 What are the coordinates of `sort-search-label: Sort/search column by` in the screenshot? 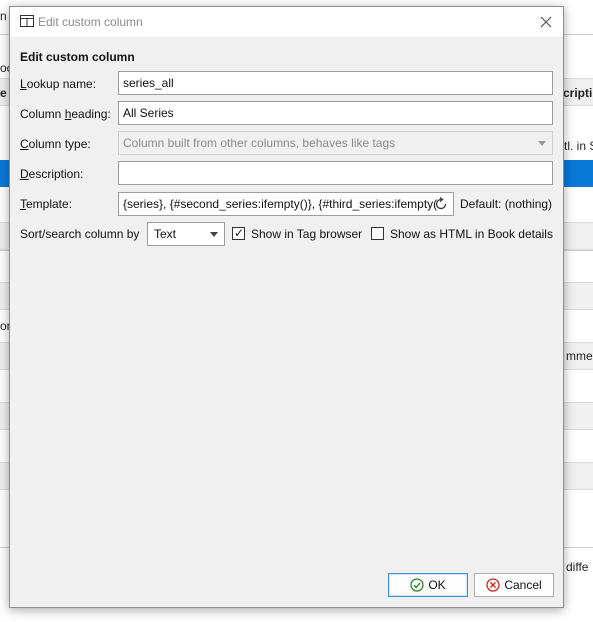 It's located at (80, 234).